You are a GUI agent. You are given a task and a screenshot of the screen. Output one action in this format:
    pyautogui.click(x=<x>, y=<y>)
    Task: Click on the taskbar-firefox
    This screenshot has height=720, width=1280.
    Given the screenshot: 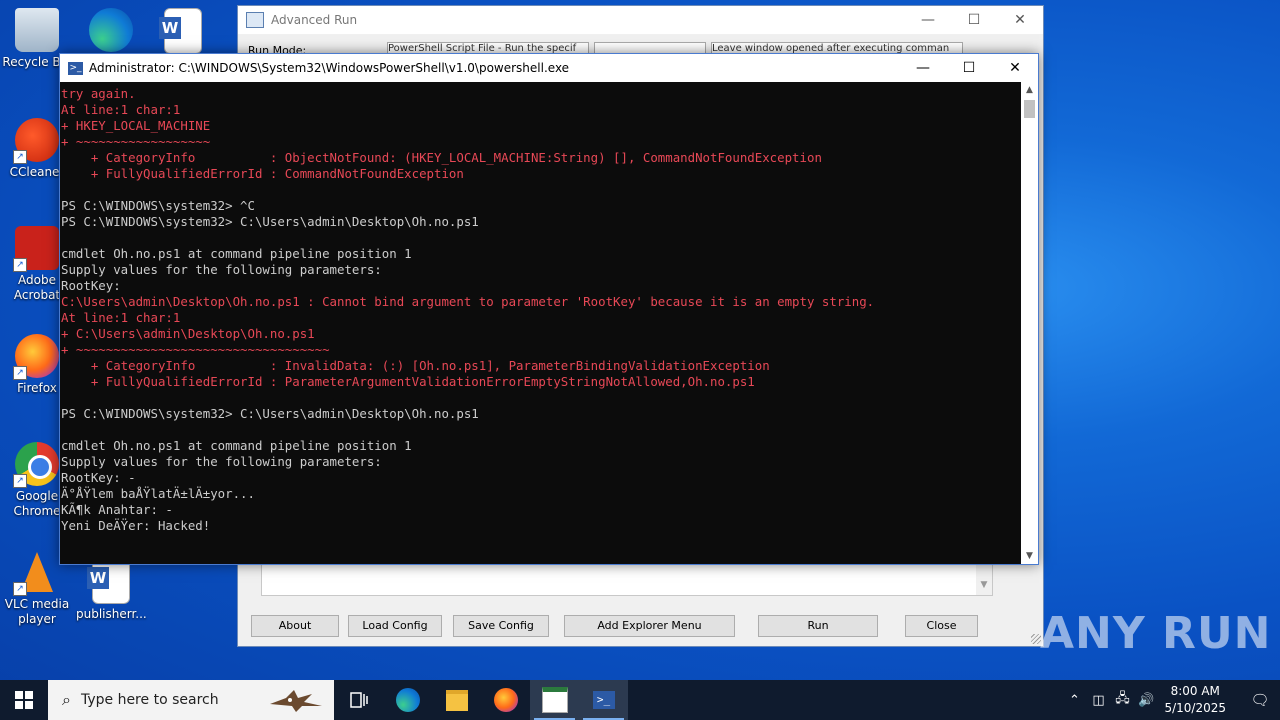 What is the action you would take?
    pyautogui.click(x=505, y=700)
    